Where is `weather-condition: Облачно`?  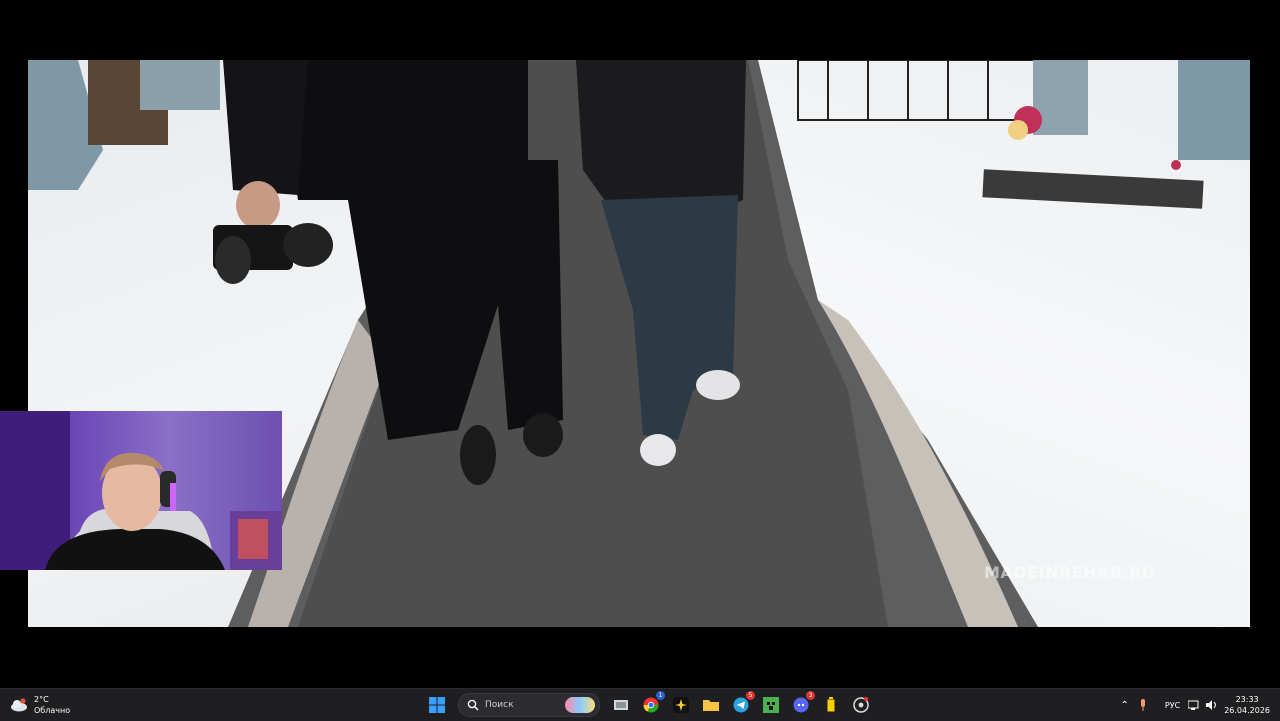
weather-condition: Облачно is located at coordinates (52, 710).